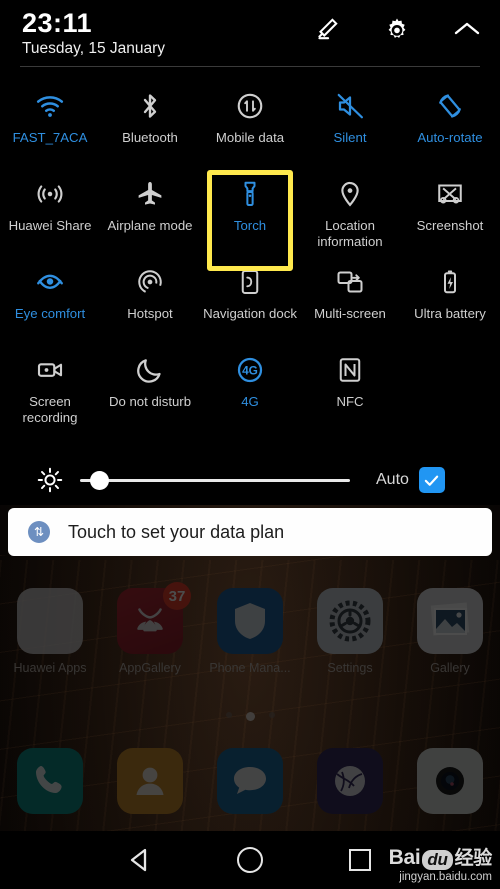 This screenshot has height=889, width=500. Describe the element at coordinates (392, 479) in the screenshot. I see `auto-brightness-label: Auto` at that location.